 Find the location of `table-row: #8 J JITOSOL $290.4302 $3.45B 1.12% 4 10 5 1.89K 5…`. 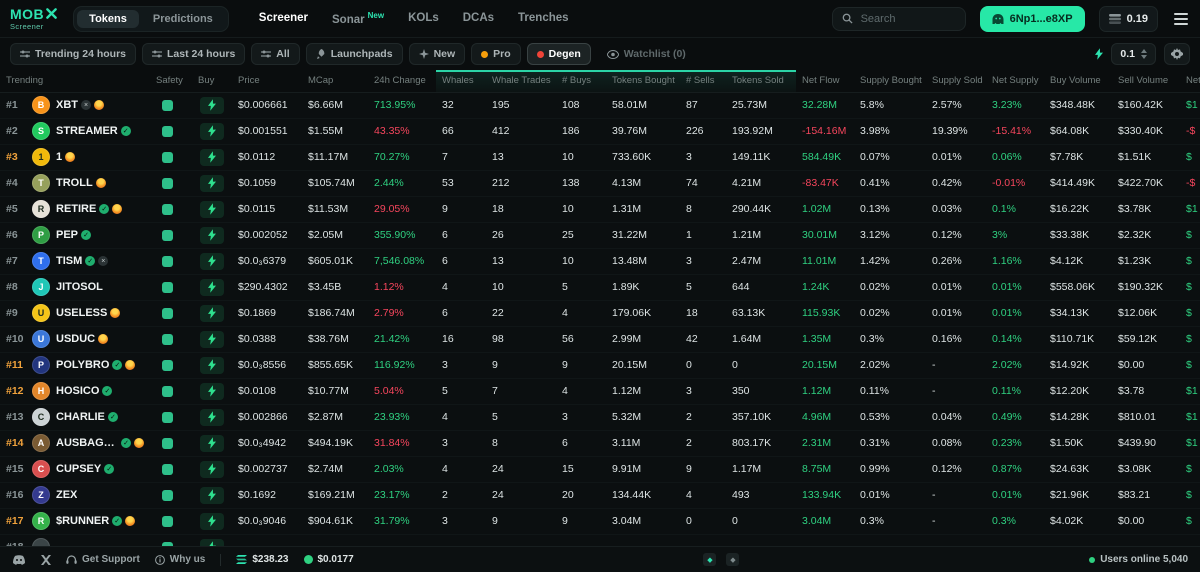

table-row: #8 J JITOSOL $290.4302 $3.45B 1.12% 4 10 5 1.89K 5… is located at coordinates (600, 287).